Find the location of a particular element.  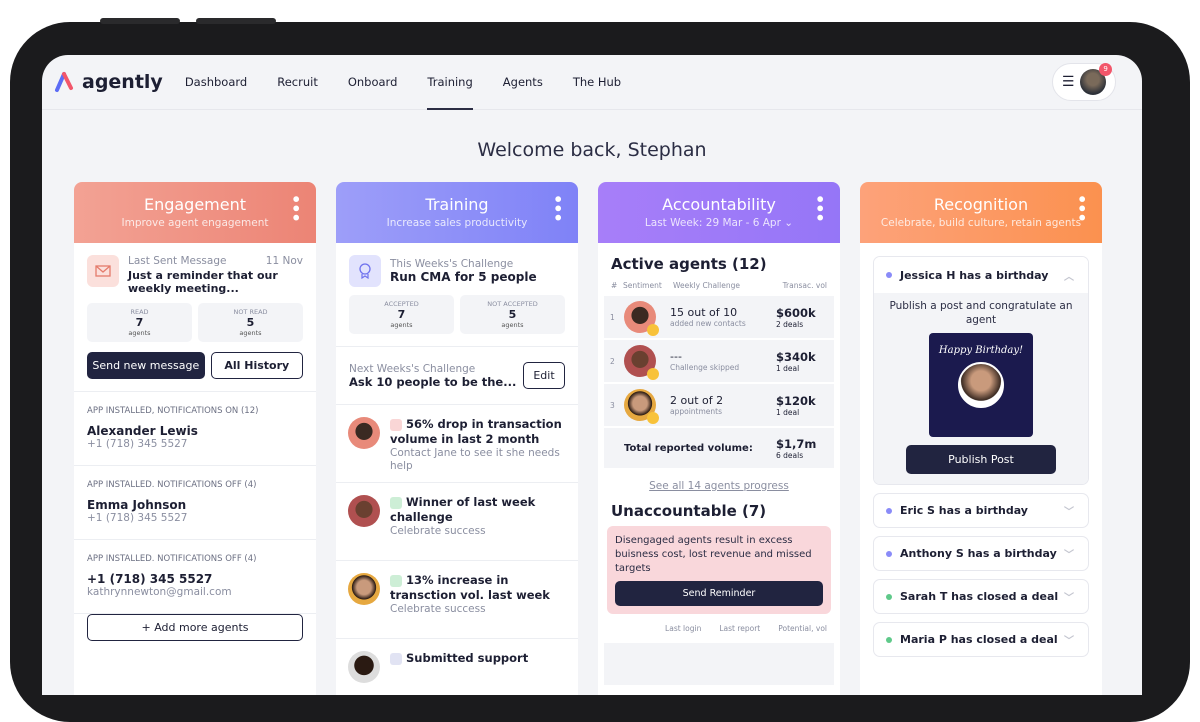

nav-the-hub: The Hub is located at coordinates (597, 82).